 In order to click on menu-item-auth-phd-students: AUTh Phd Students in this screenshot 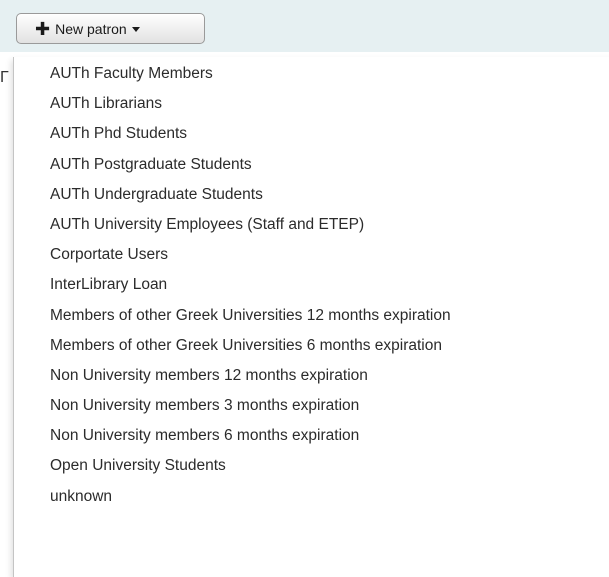, I will do `click(311, 134)`.